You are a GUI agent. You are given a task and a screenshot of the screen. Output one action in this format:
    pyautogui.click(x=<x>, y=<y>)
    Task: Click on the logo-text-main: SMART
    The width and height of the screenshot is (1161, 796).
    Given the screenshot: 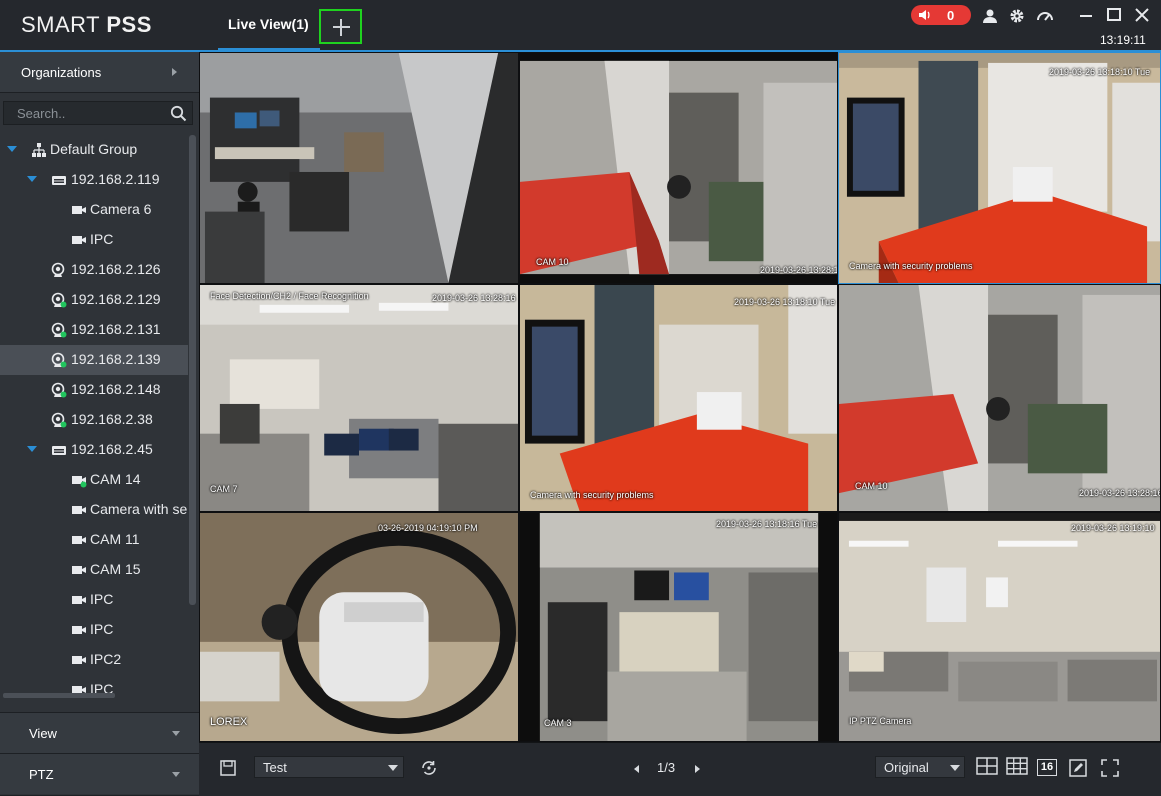 What is the action you would take?
    pyautogui.click(x=60, y=24)
    